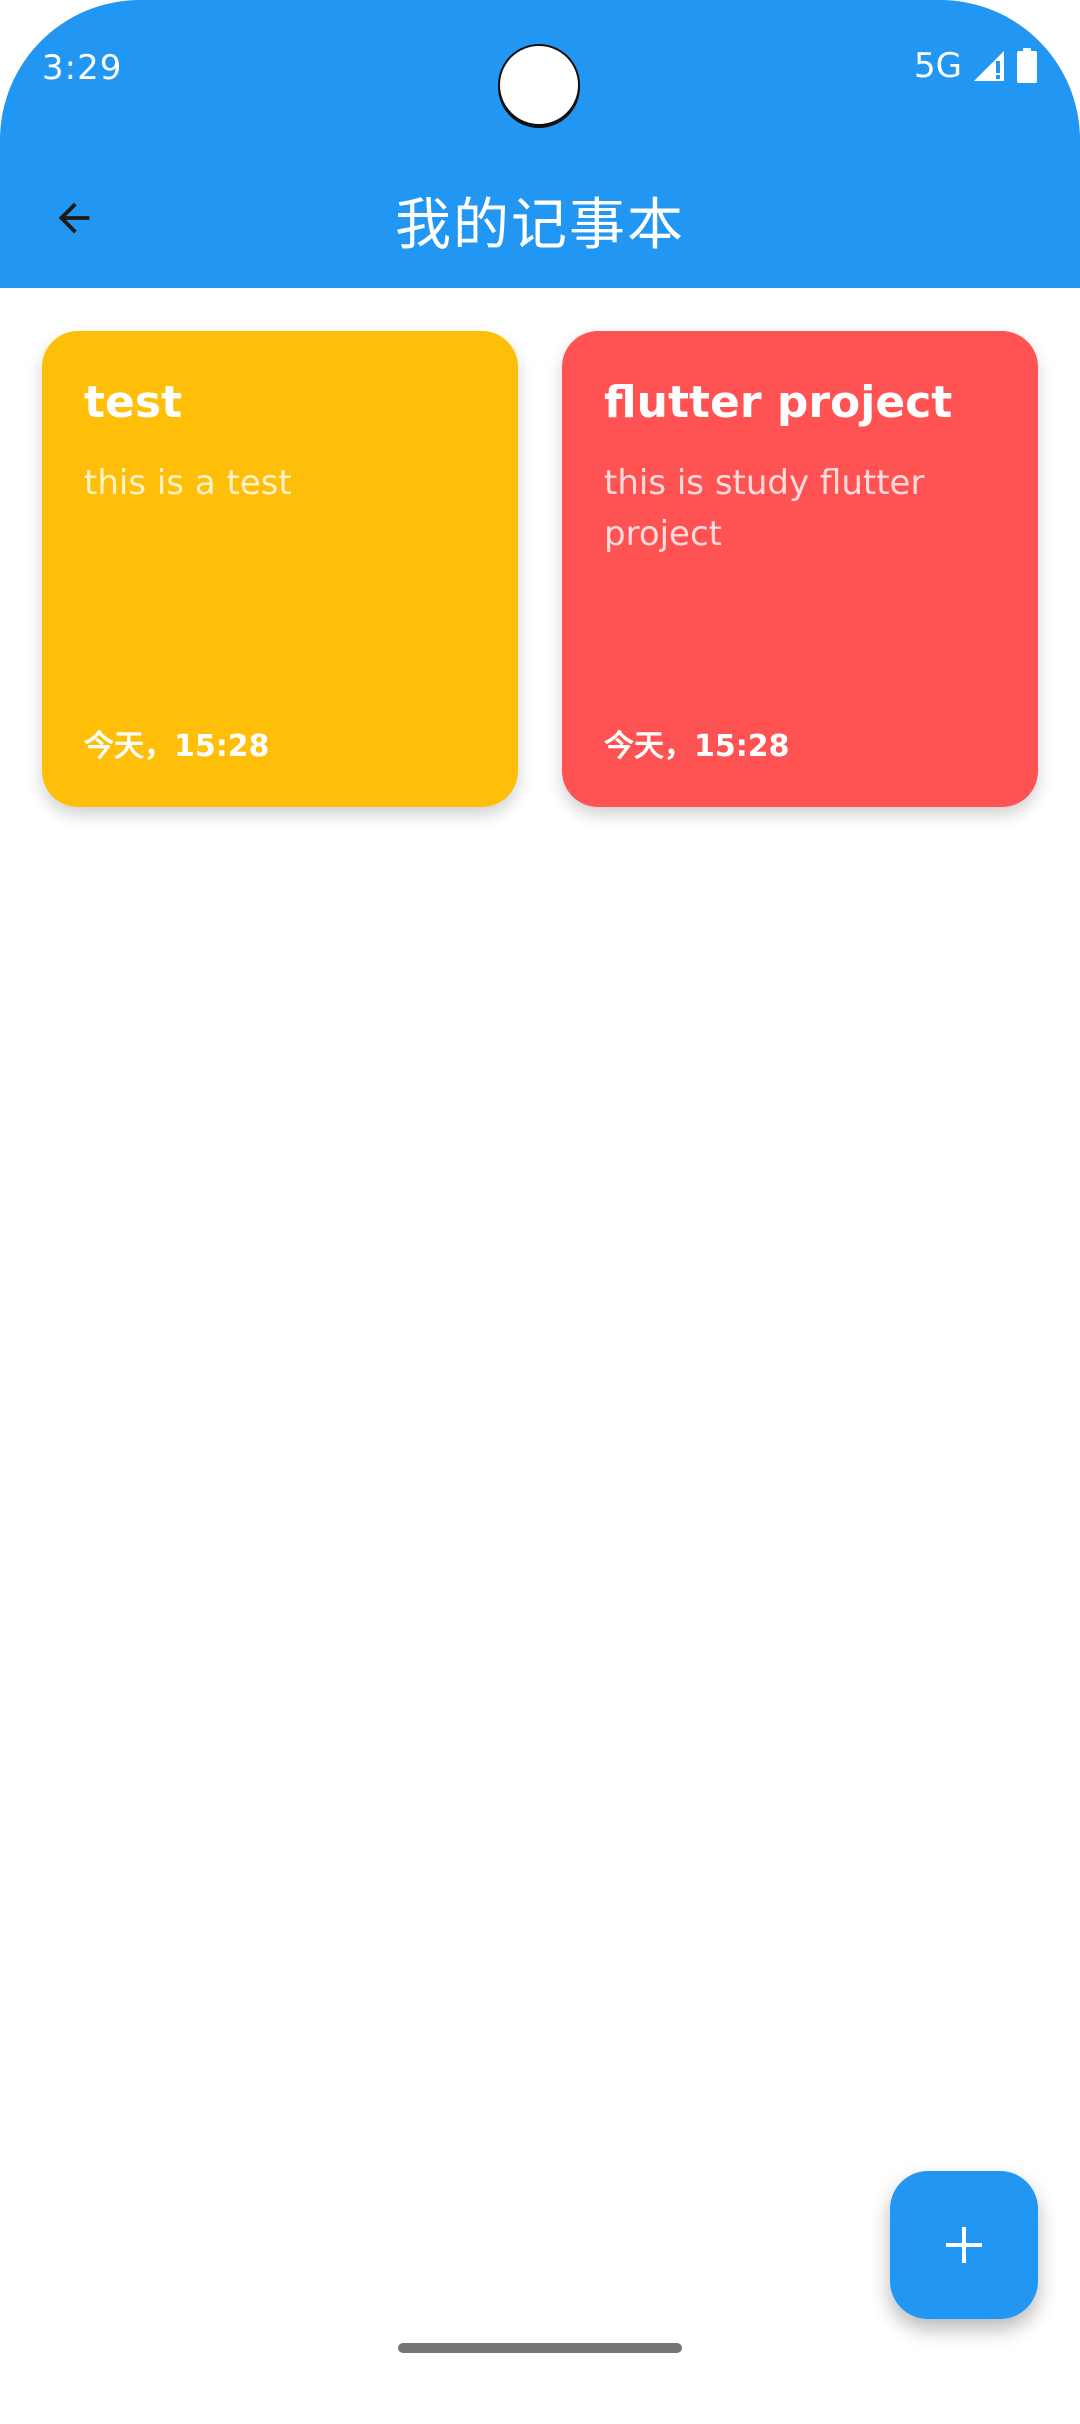 This screenshot has height=2424, width=1080. What do you see at coordinates (133, 402) in the screenshot?
I see `note-title: test` at bounding box center [133, 402].